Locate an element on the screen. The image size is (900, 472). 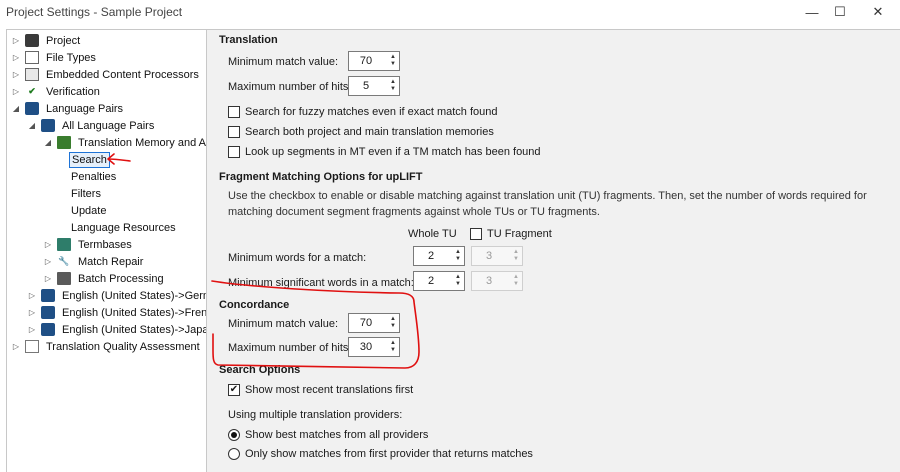
verification-icon: ✔ is located at coordinates (32, 91).